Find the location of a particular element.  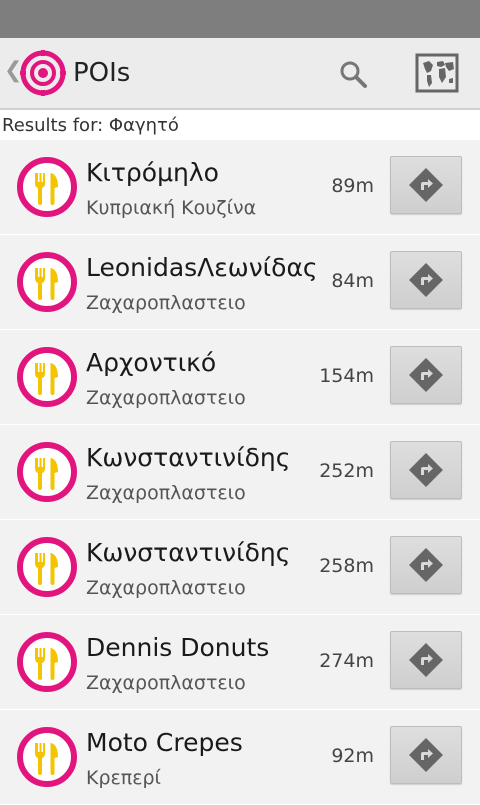

poi-name: Κιτρόμηλο is located at coordinates (152, 172).